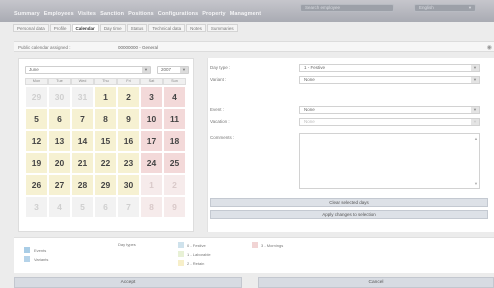  Describe the element at coordinates (349, 202) in the screenshot. I see `clear-selected-days-button: Clear selected days` at that location.